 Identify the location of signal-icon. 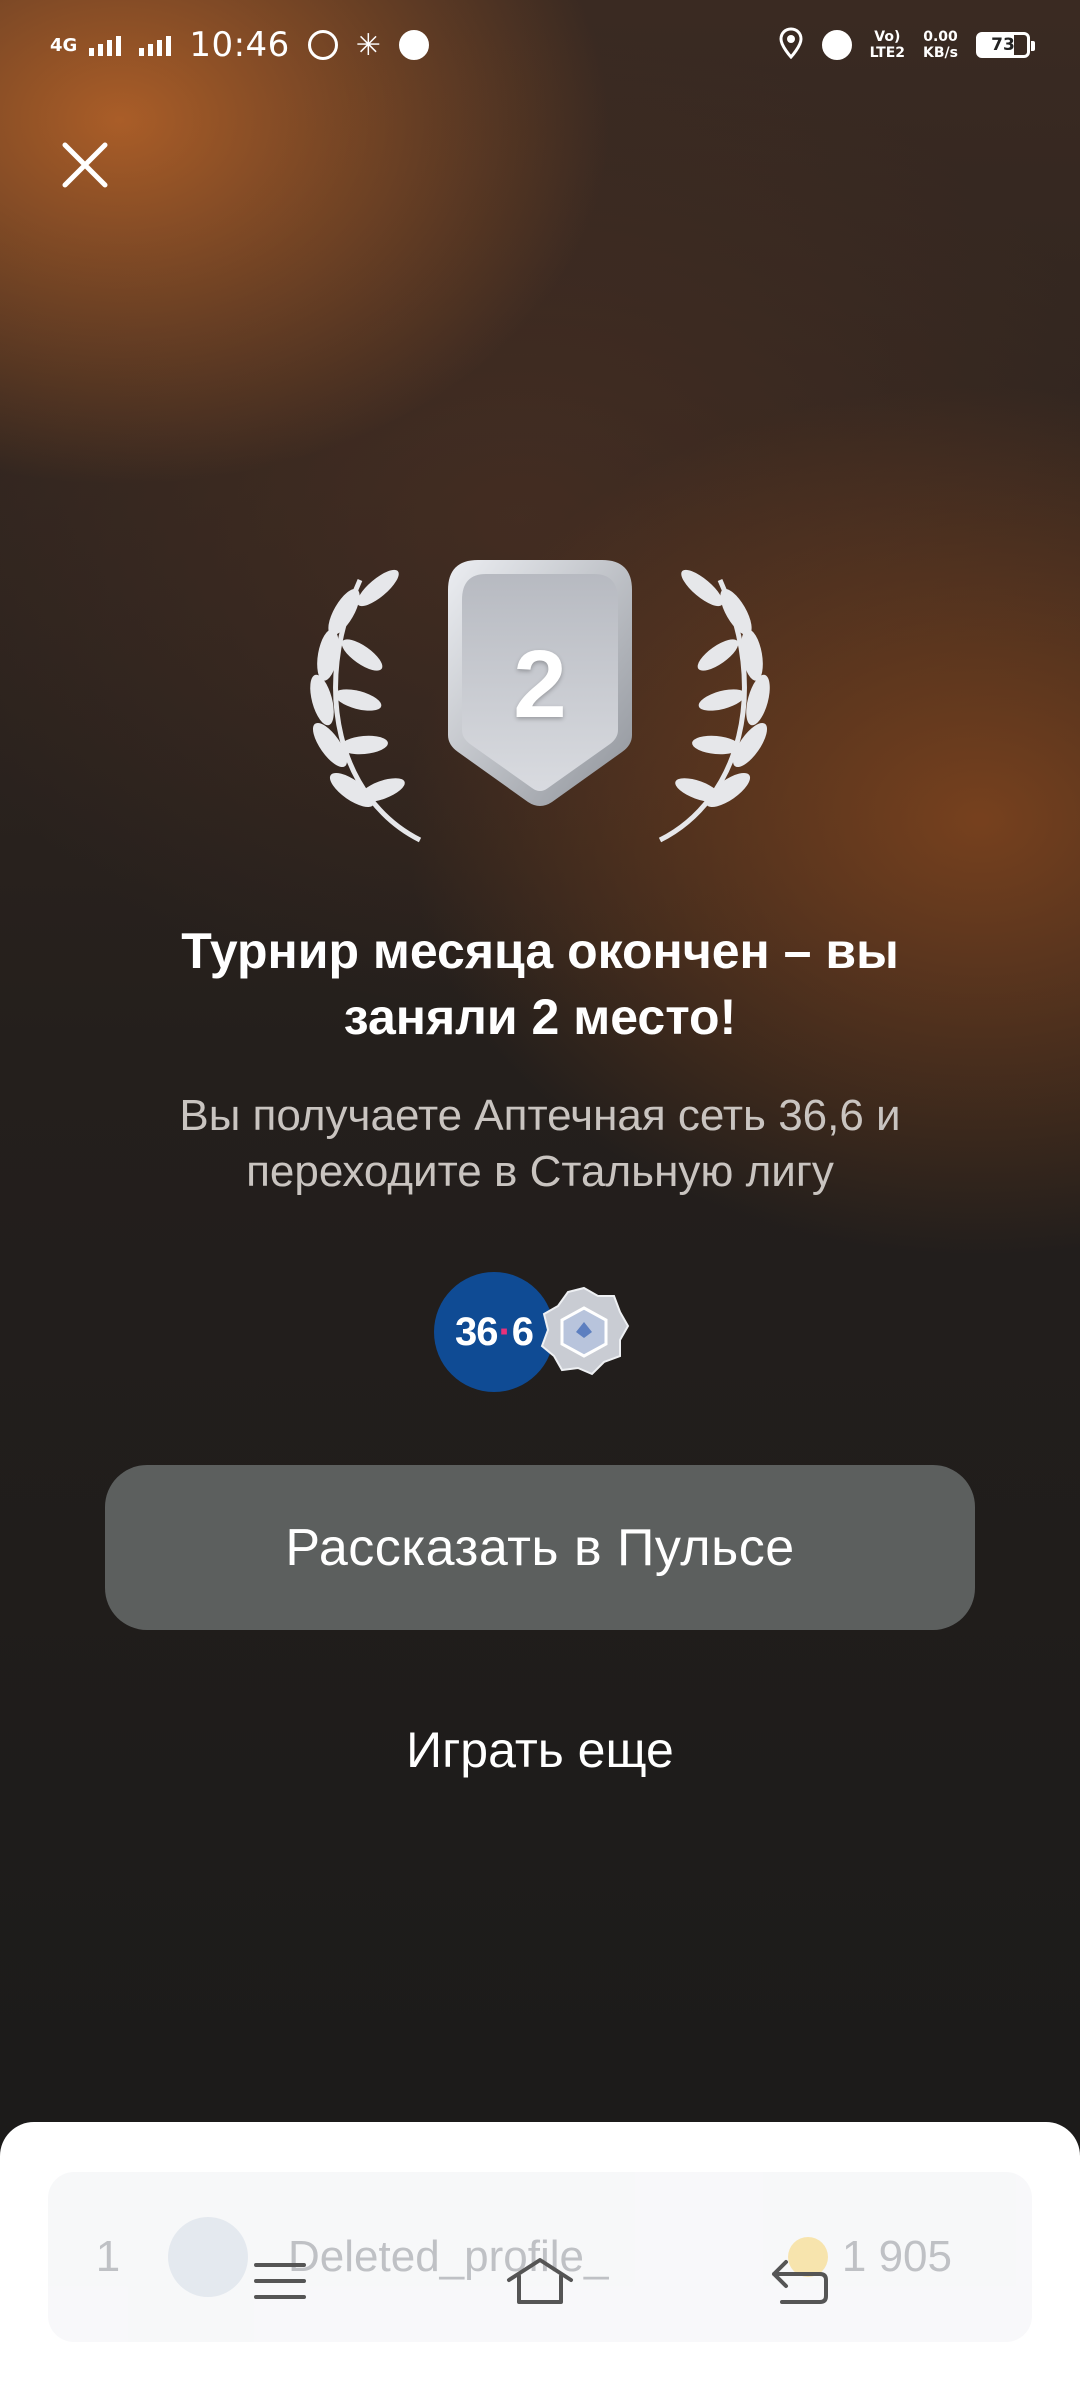
(105, 45).